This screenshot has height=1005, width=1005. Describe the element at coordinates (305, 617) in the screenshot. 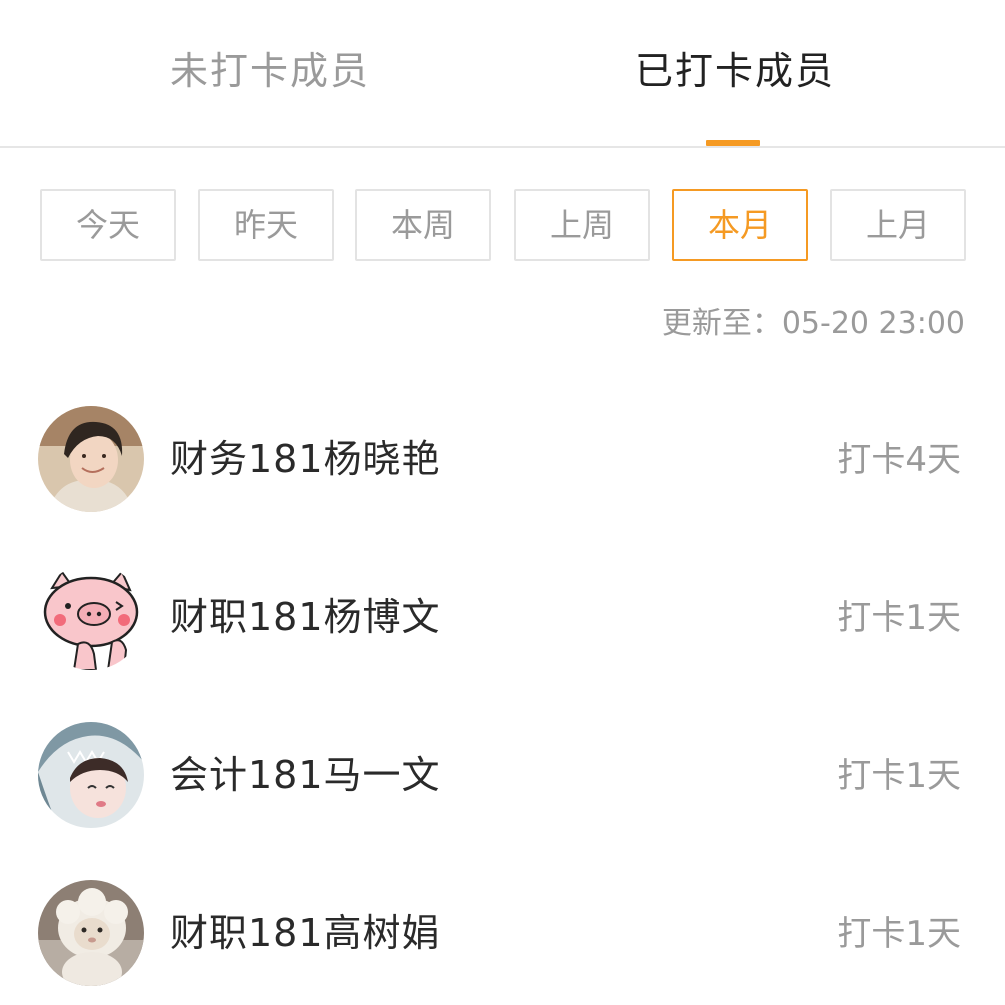

I see `member-name: 财职181杨博文` at that location.